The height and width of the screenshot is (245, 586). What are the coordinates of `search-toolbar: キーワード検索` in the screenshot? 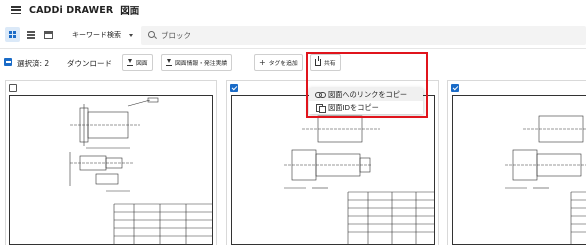 It's located at (293, 35).